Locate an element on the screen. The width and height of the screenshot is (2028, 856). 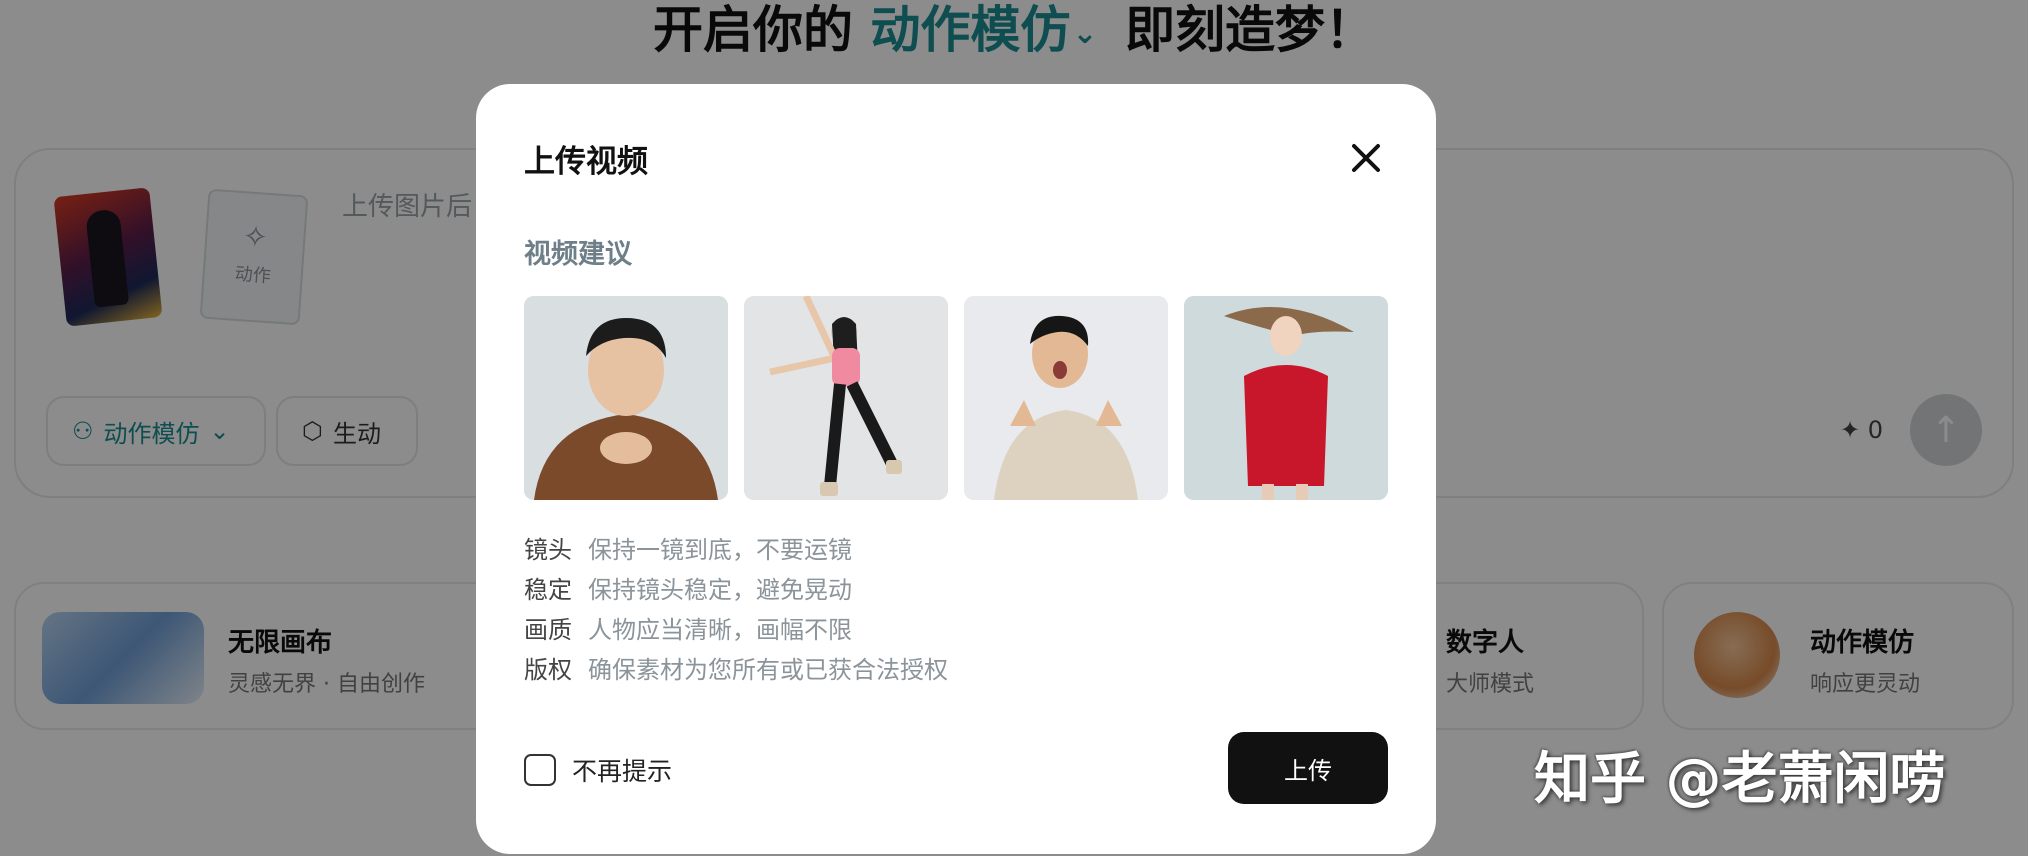
tip-row: 镜头 保持一镜到底，不要运镜 is located at coordinates (736, 550).